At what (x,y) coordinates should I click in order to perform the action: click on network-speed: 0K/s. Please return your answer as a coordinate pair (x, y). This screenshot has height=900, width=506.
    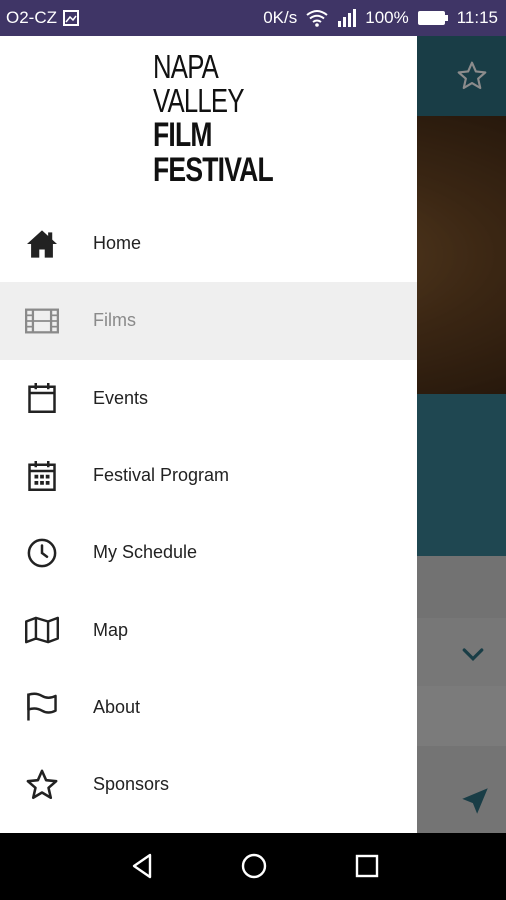
    Looking at the image, I should click on (280, 17).